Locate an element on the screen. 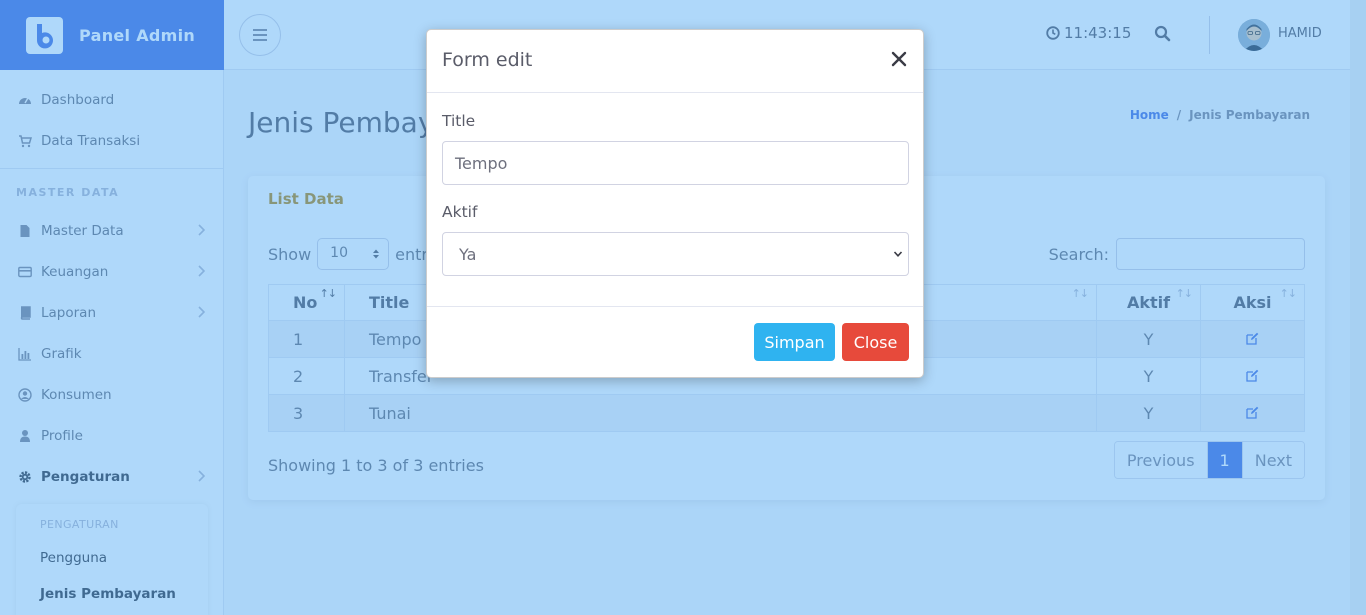 Image resolution: width=1366 pixels, height=615 pixels. aktif-selected-value: Ya is located at coordinates (468, 254).